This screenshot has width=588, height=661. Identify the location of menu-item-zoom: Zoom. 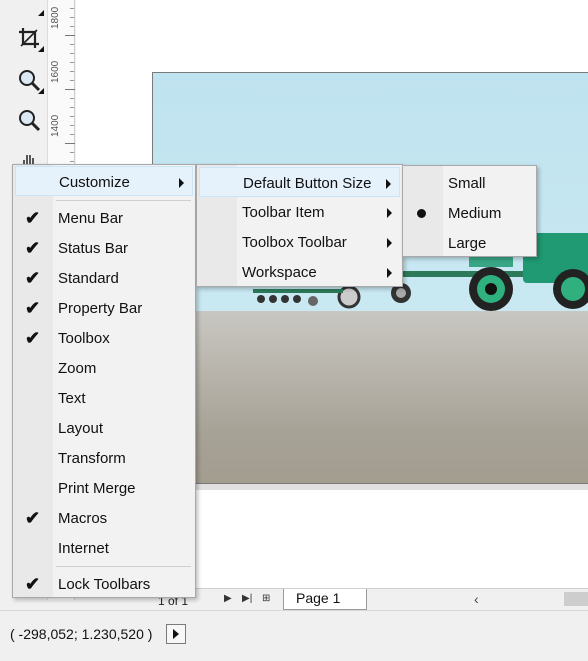
(104, 368).